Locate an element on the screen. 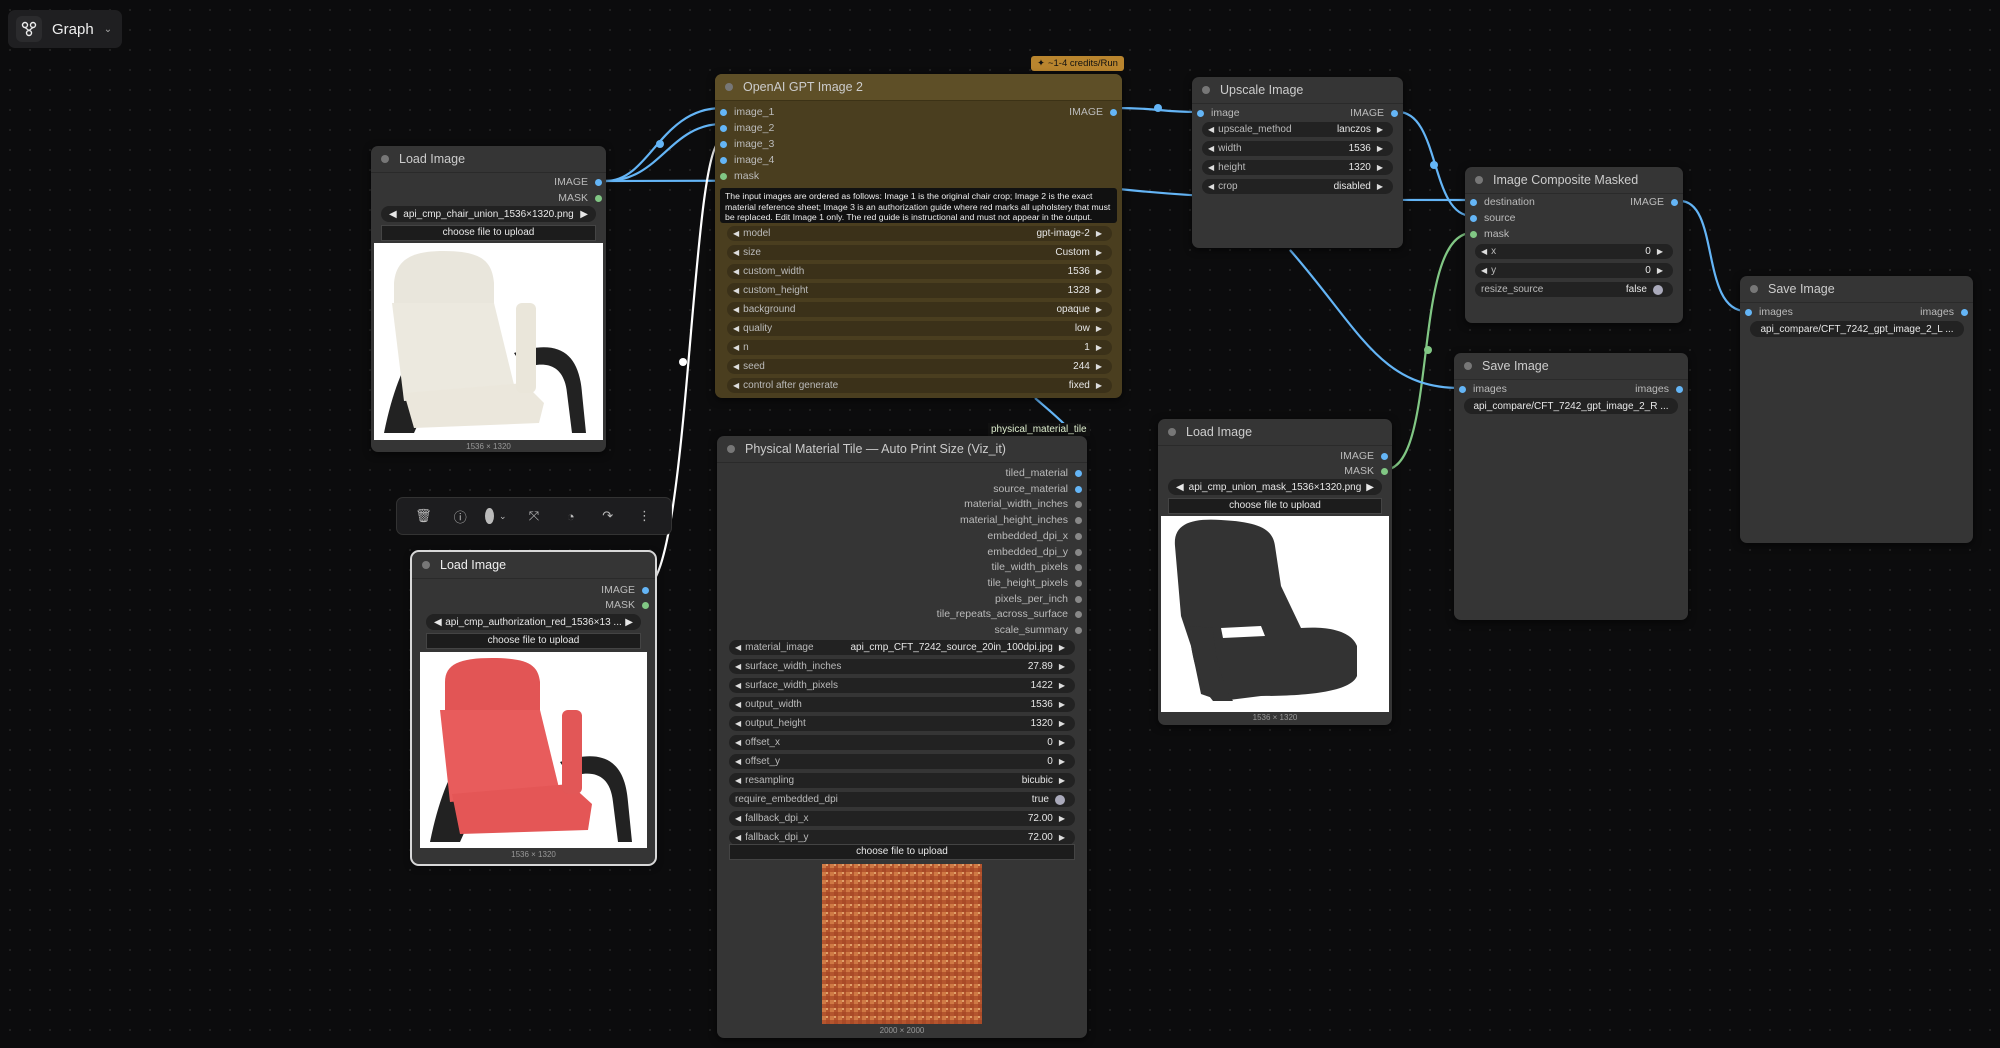 Image resolution: width=2000 pixels, height=1048 pixels. widget-x: ◀ x 0 ▶ is located at coordinates (1574, 251).